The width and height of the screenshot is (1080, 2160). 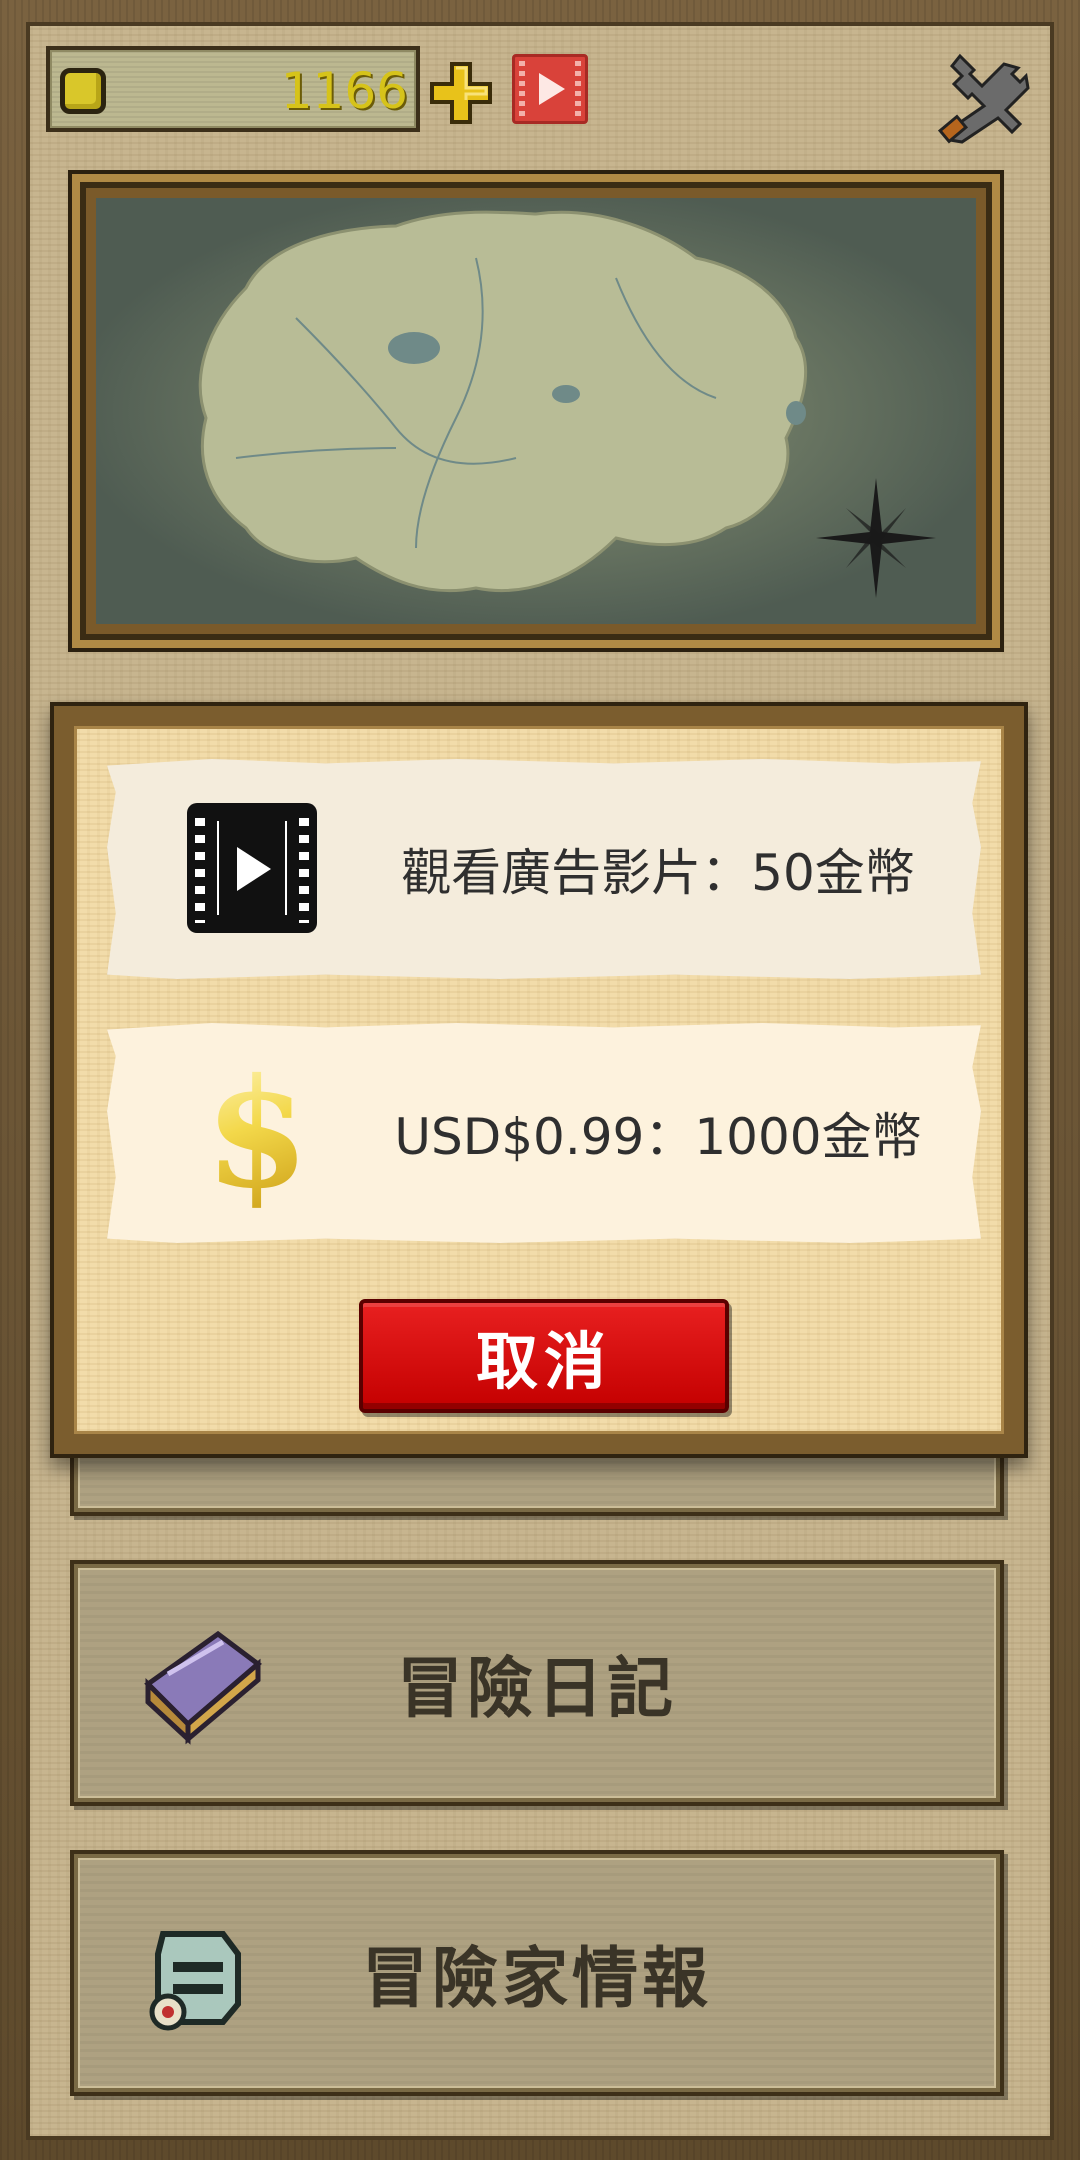 What do you see at coordinates (578, 89) in the screenshot?
I see `film-strip-right` at bounding box center [578, 89].